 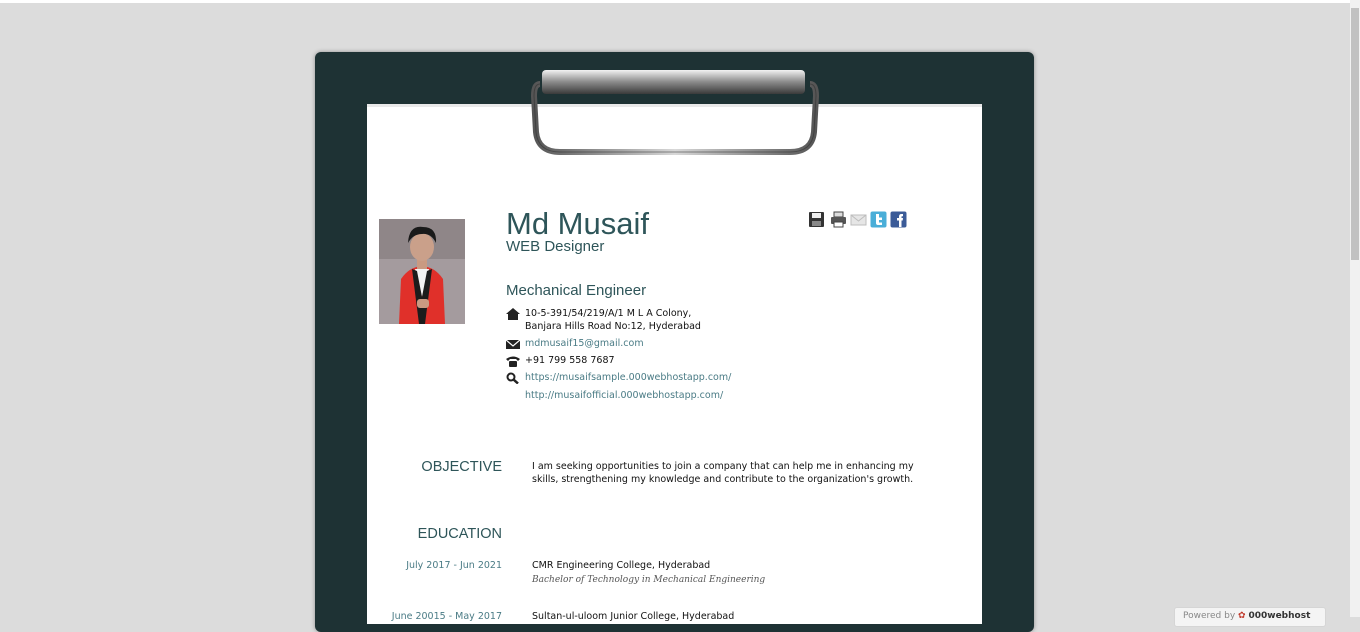 I want to click on email-link: mdmusaif15@gmail.com, so click(x=584, y=343).